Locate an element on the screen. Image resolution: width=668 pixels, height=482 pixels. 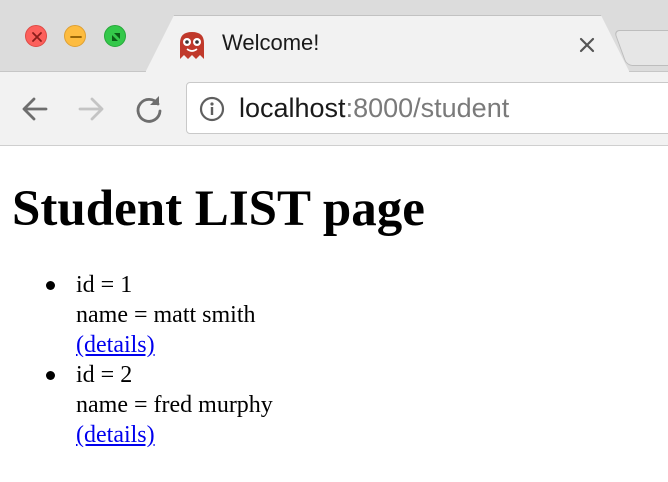
forward-arrow-icon is located at coordinates (91, 109).